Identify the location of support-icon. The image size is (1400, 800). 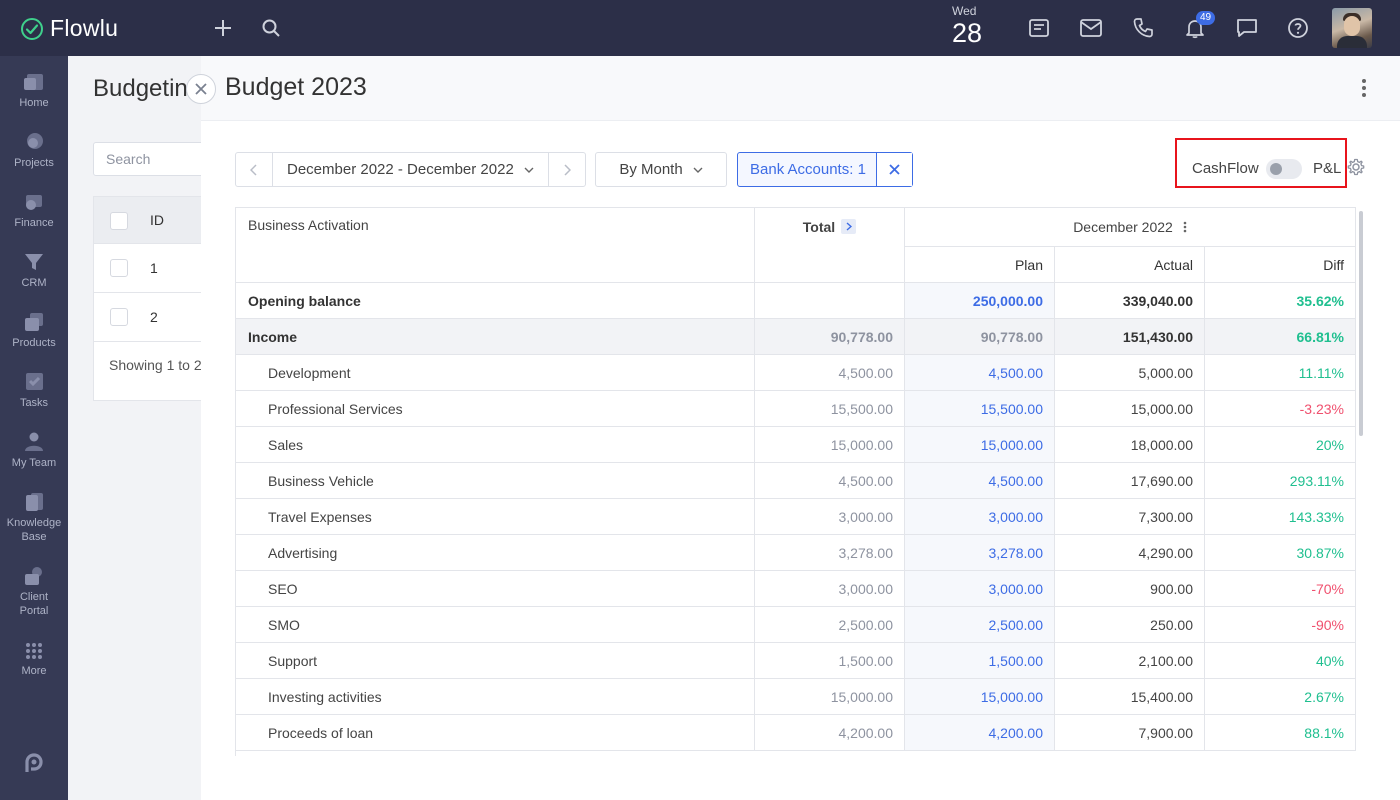
(34, 764).